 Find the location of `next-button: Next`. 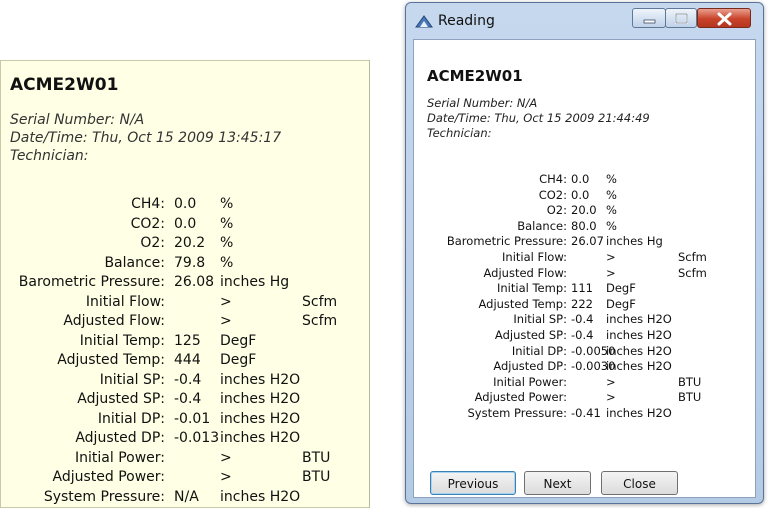

next-button: Next is located at coordinates (557, 483).